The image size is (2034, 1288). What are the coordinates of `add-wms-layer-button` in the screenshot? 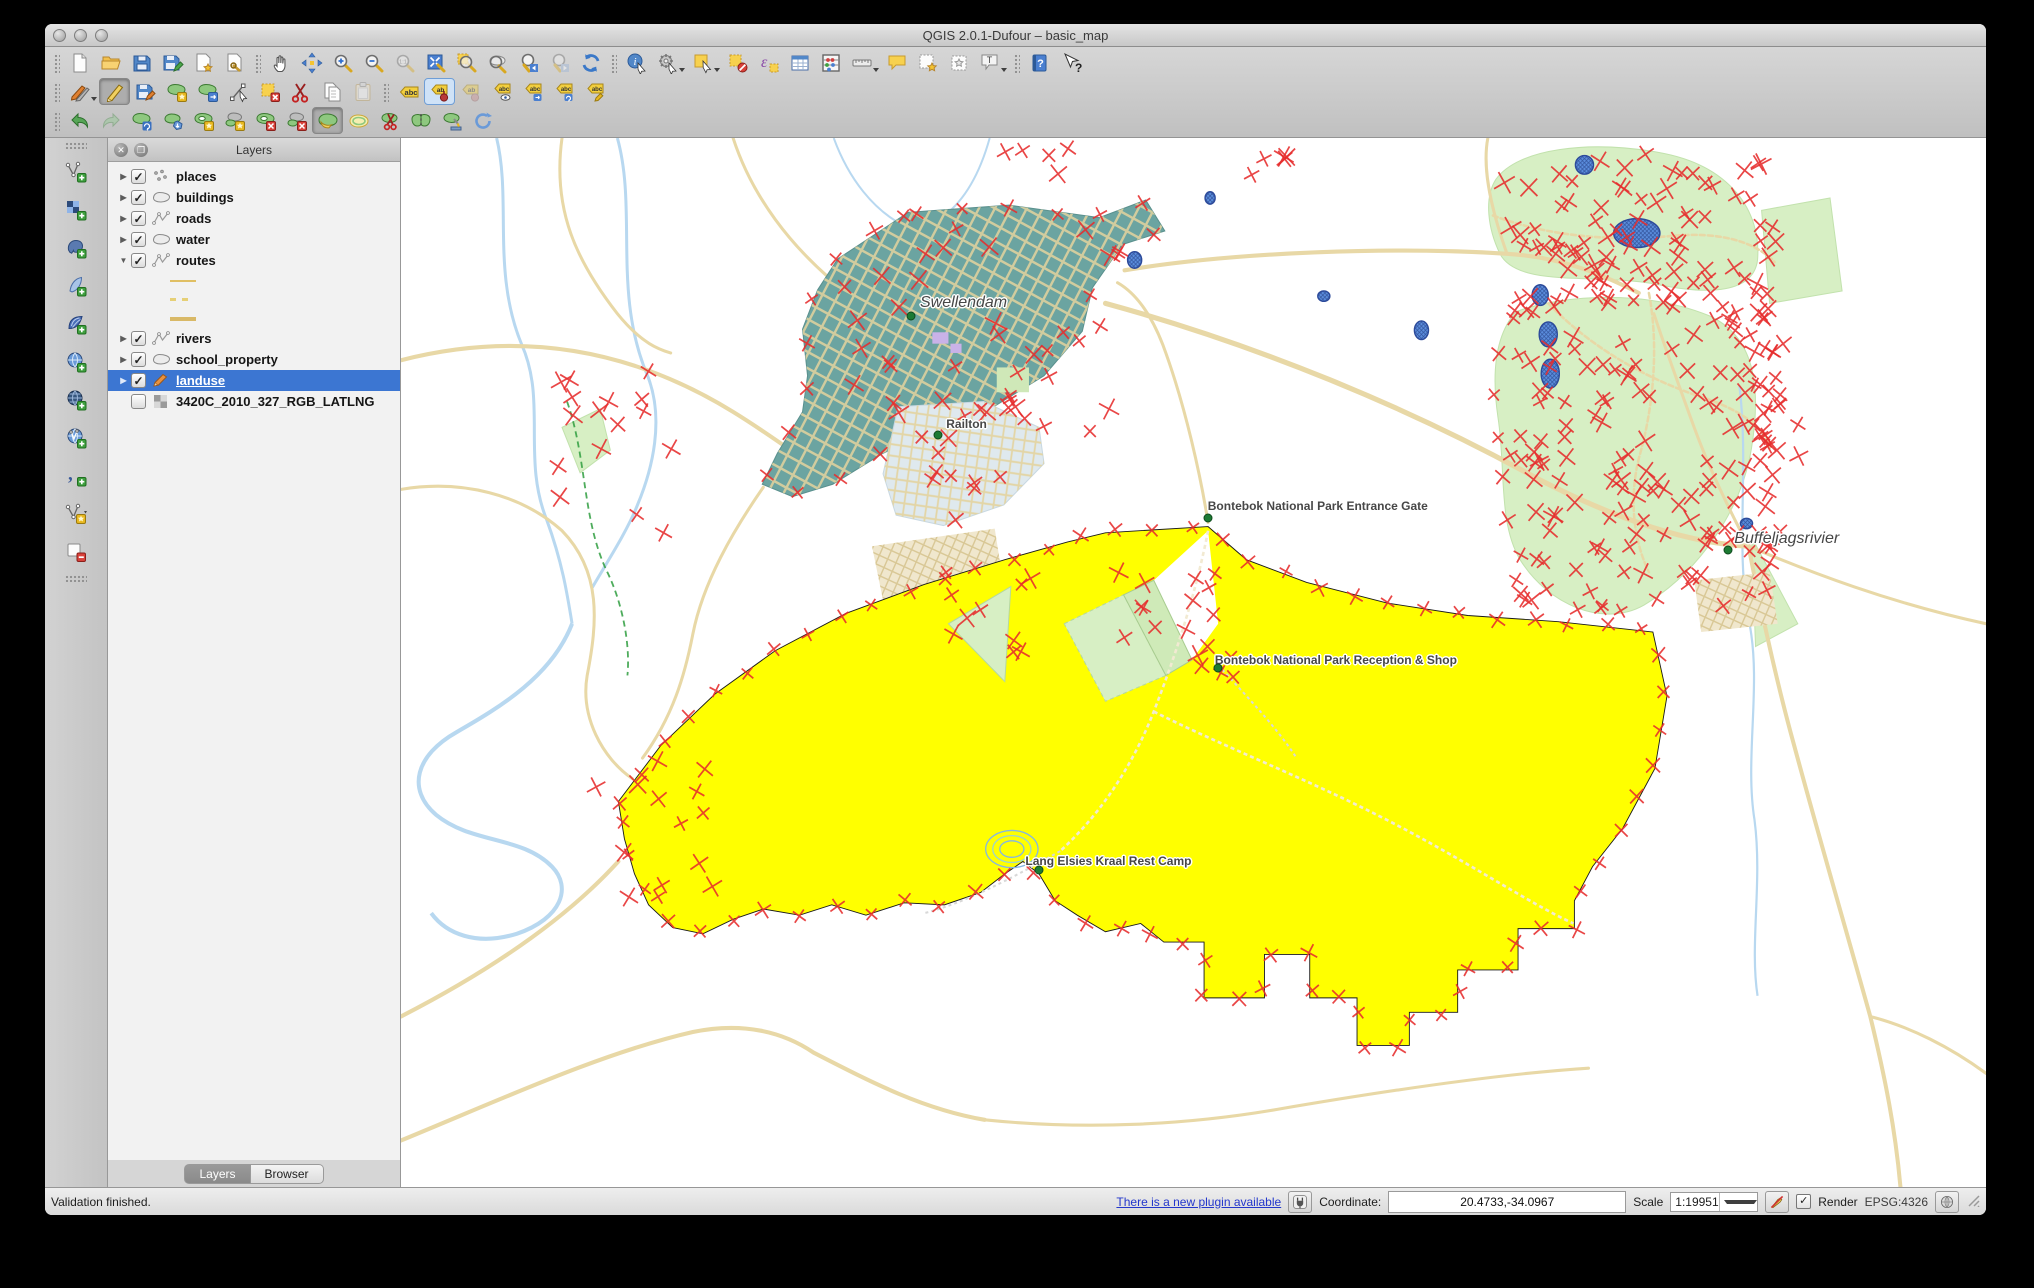 It's located at (76, 362).